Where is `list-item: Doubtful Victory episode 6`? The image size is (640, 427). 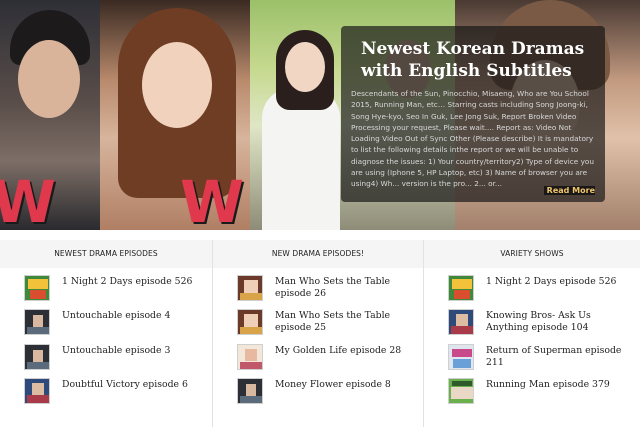
list-item: Doubtful Victory episode 6 is located at coordinates (114, 391).